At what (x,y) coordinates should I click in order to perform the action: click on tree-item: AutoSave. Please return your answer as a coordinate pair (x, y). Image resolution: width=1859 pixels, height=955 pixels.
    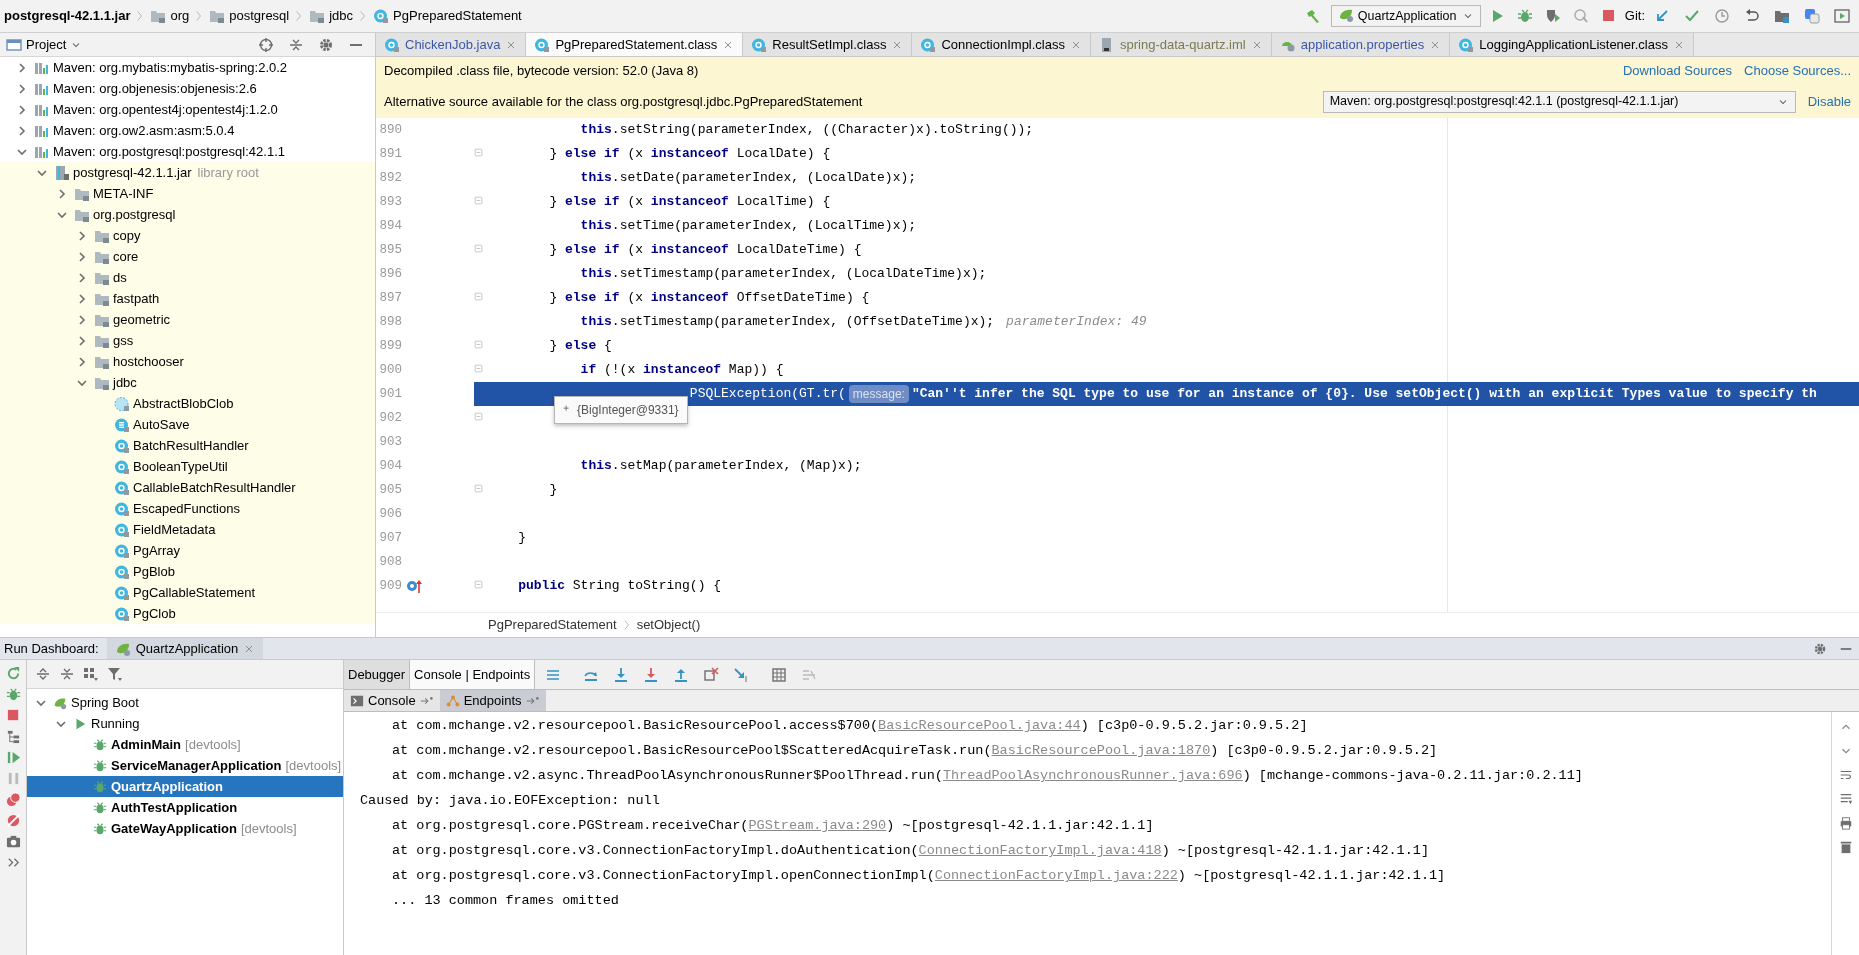
    Looking at the image, I should click on (161, 424).